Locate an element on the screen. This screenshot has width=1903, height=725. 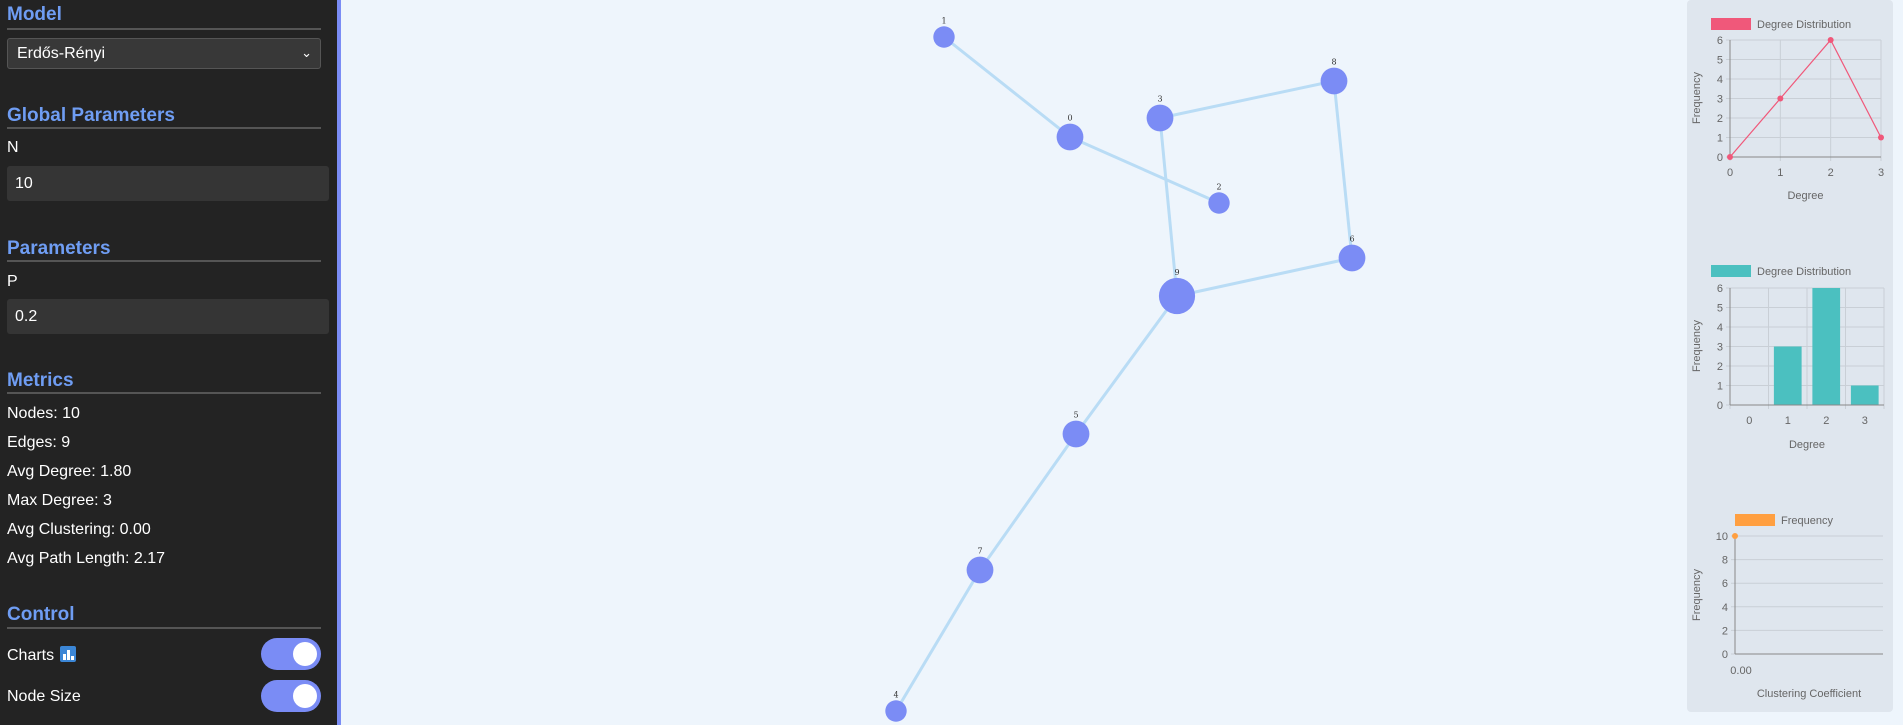
metrics-title: Metrics is located at coordinates (40, 380).